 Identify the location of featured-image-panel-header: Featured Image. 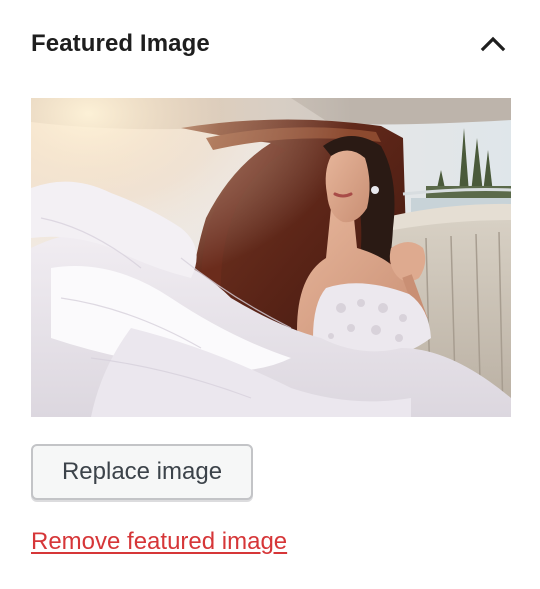
(272, 46).